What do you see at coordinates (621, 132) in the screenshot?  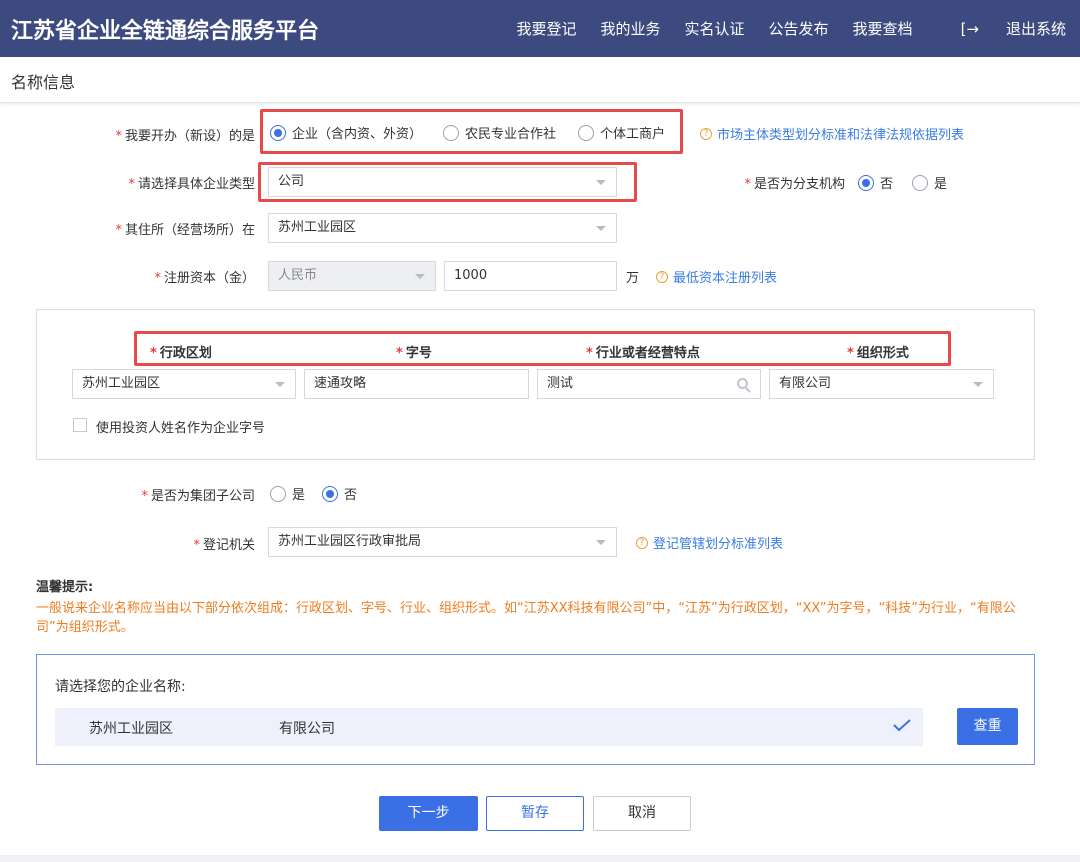 I see `radio-individual: 个体工商户` at bounding box center [621, 132].